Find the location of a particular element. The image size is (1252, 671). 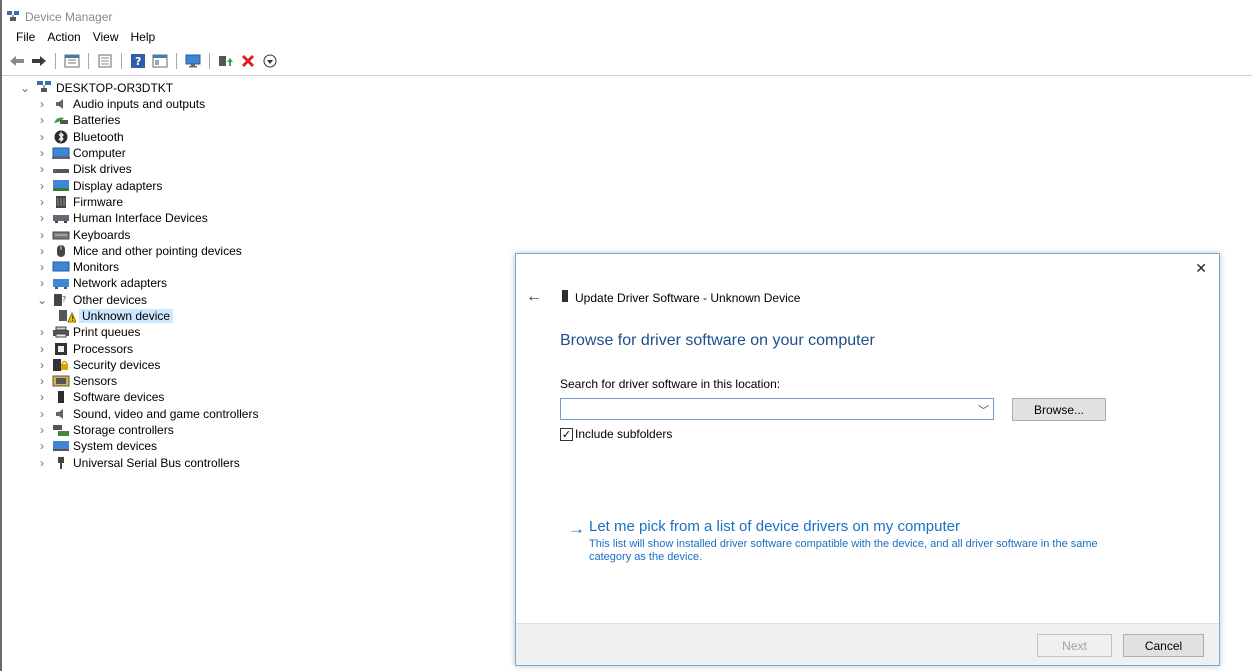

view-icon is located at coordinates (160, 61).